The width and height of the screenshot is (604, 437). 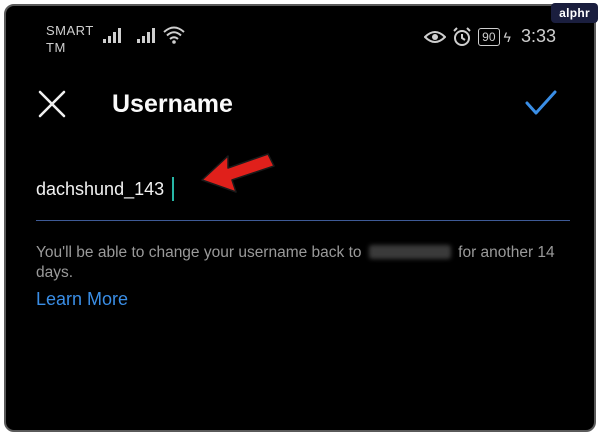 What do you see at coordinates (435, 36) in the screenshot?
I see `eye-icon` at bounding box center [435, 36].